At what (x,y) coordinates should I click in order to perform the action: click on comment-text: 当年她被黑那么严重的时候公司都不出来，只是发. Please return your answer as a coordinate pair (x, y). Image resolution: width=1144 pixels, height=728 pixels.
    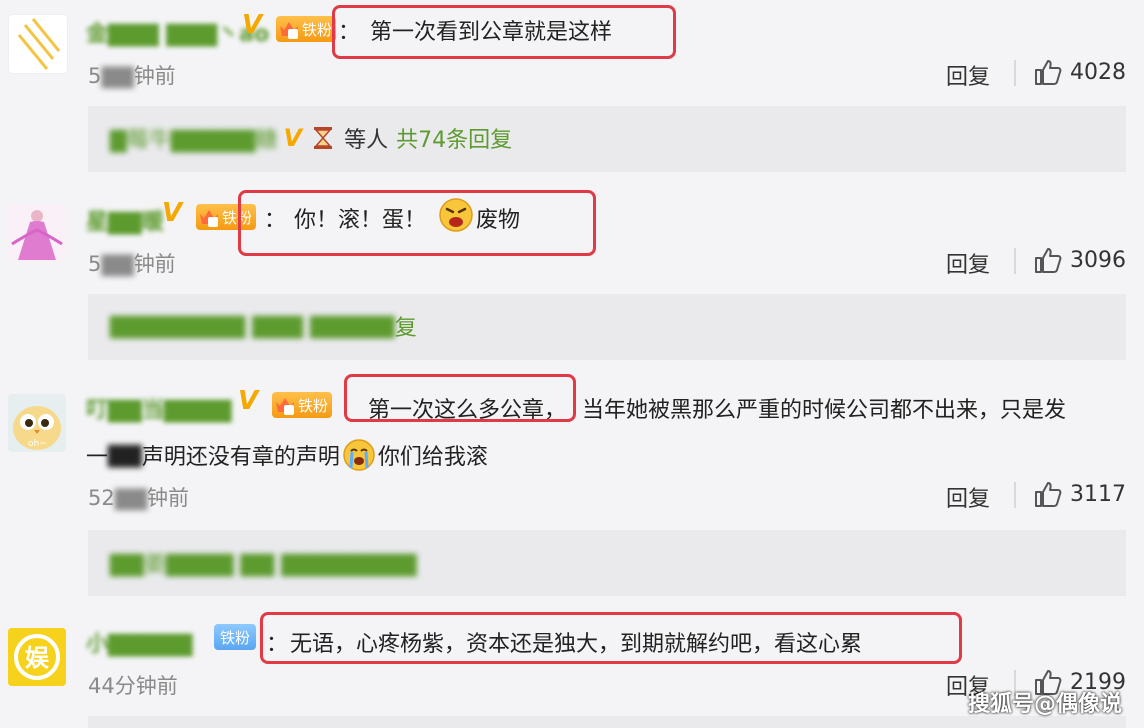
    Looking at the image, I should click on (824, 410).